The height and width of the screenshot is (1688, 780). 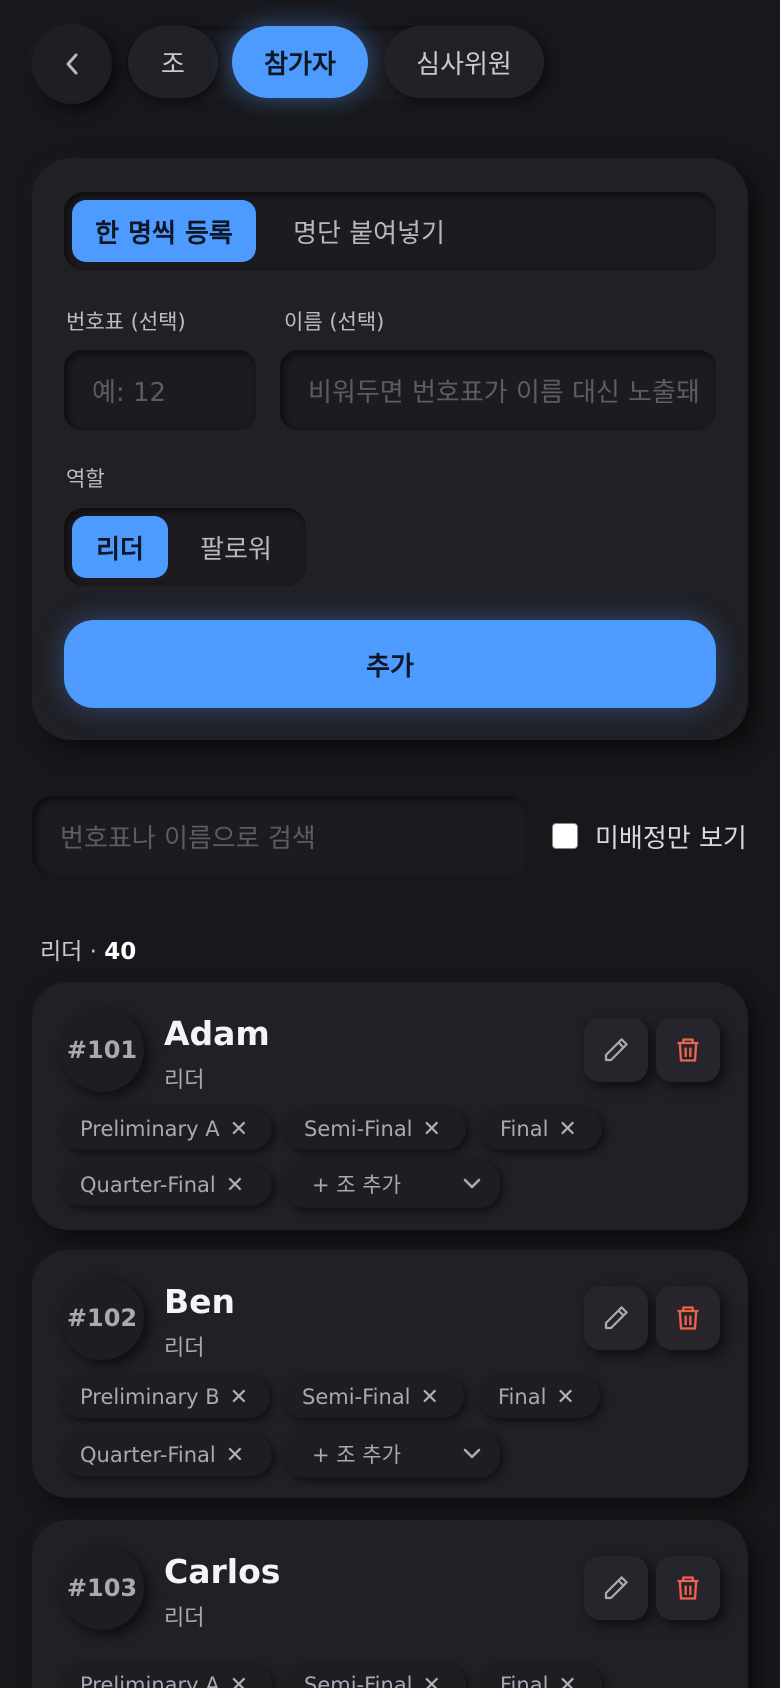 I want to click on tab-groups: 조, so click(x=173, y=62).